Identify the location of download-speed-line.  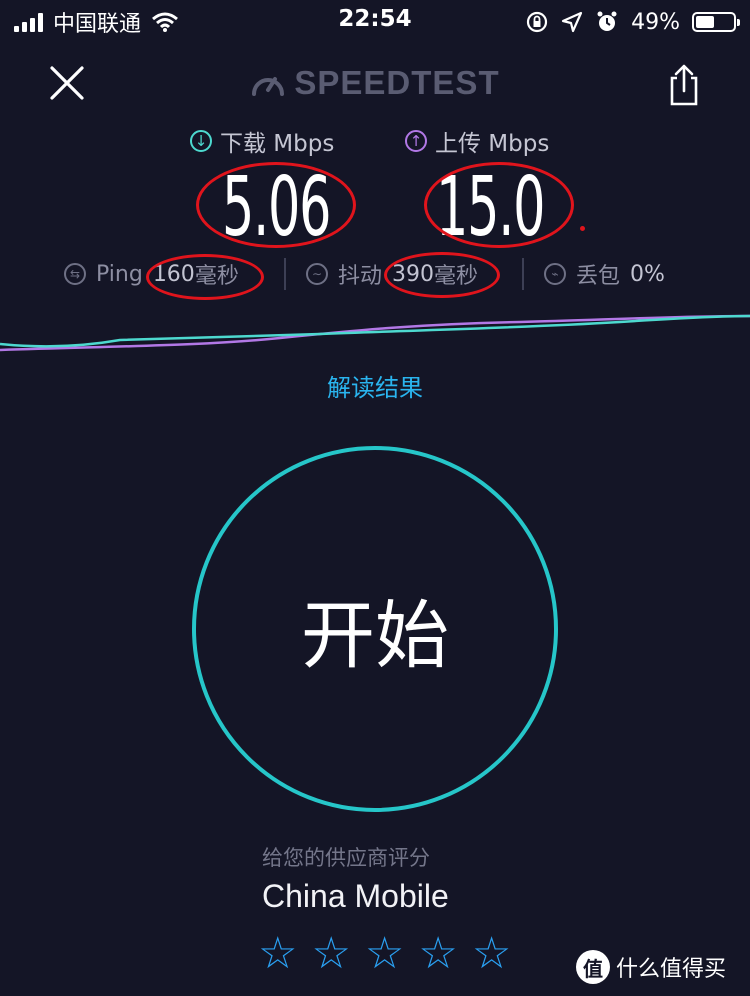
(375, 331).